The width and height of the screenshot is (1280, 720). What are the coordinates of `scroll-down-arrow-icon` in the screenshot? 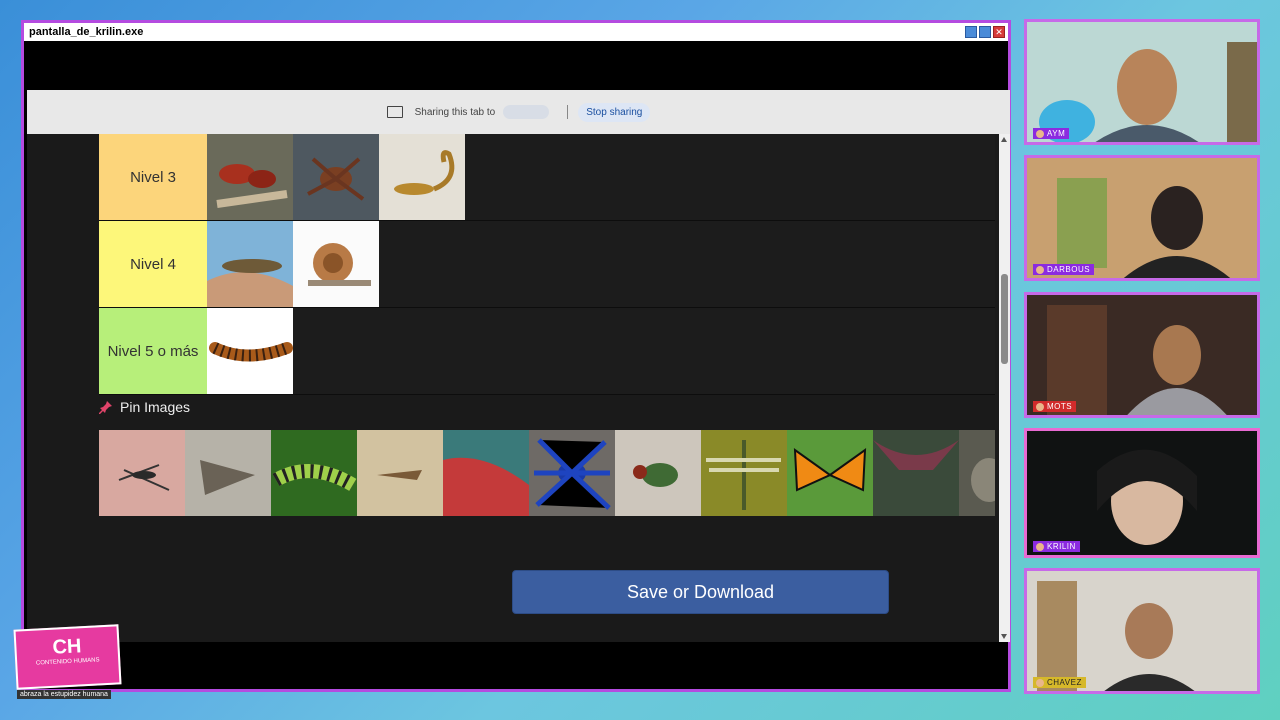 It's located at (1004, 636).